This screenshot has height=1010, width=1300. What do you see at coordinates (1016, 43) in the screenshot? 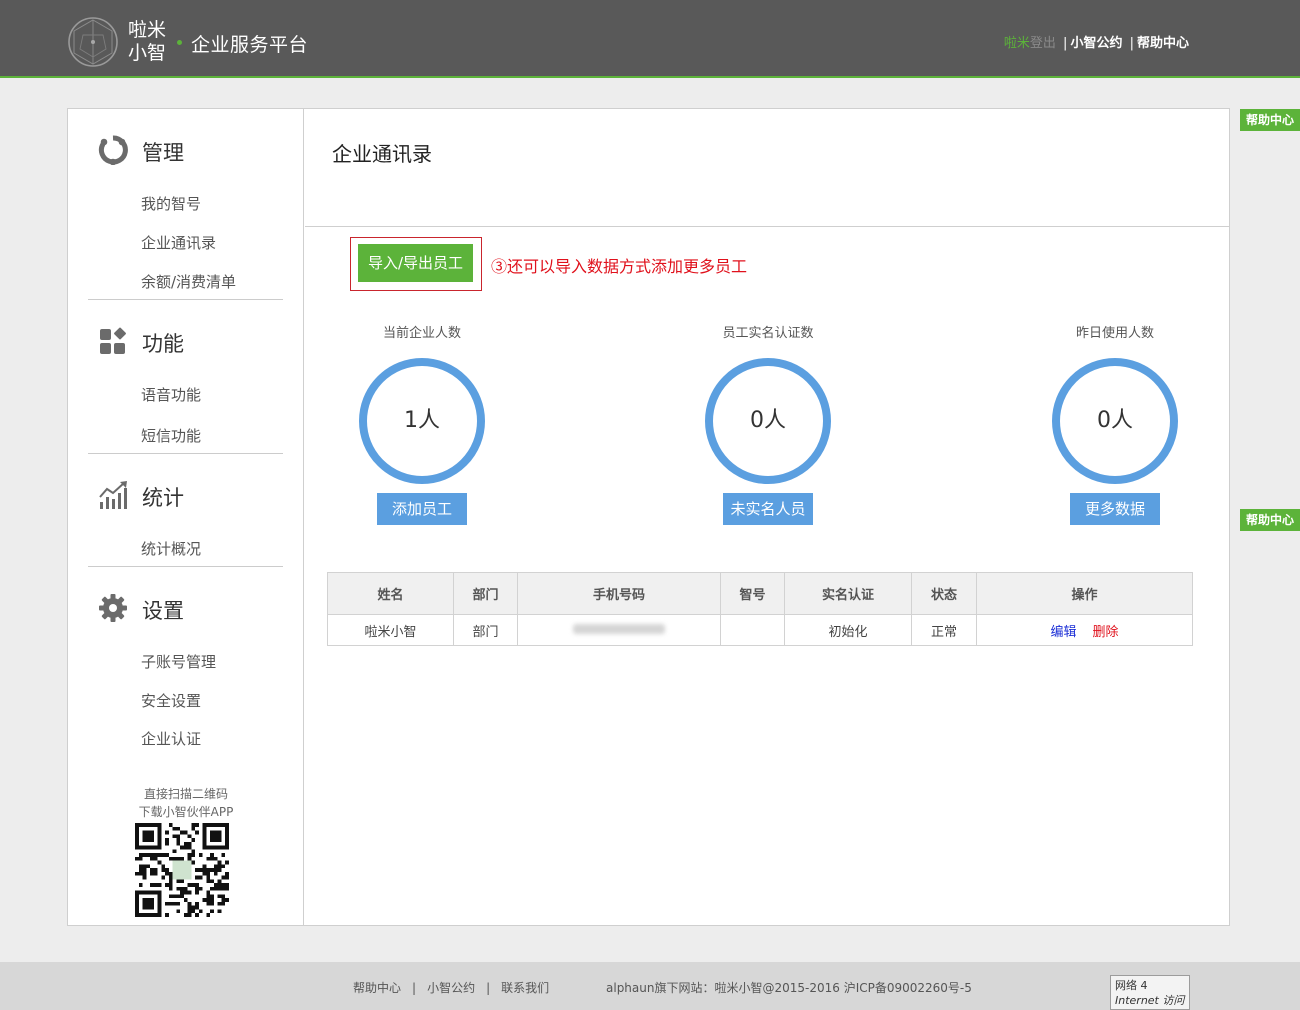
I see `user-name: 啦米` at bounding box center [1016, 43].